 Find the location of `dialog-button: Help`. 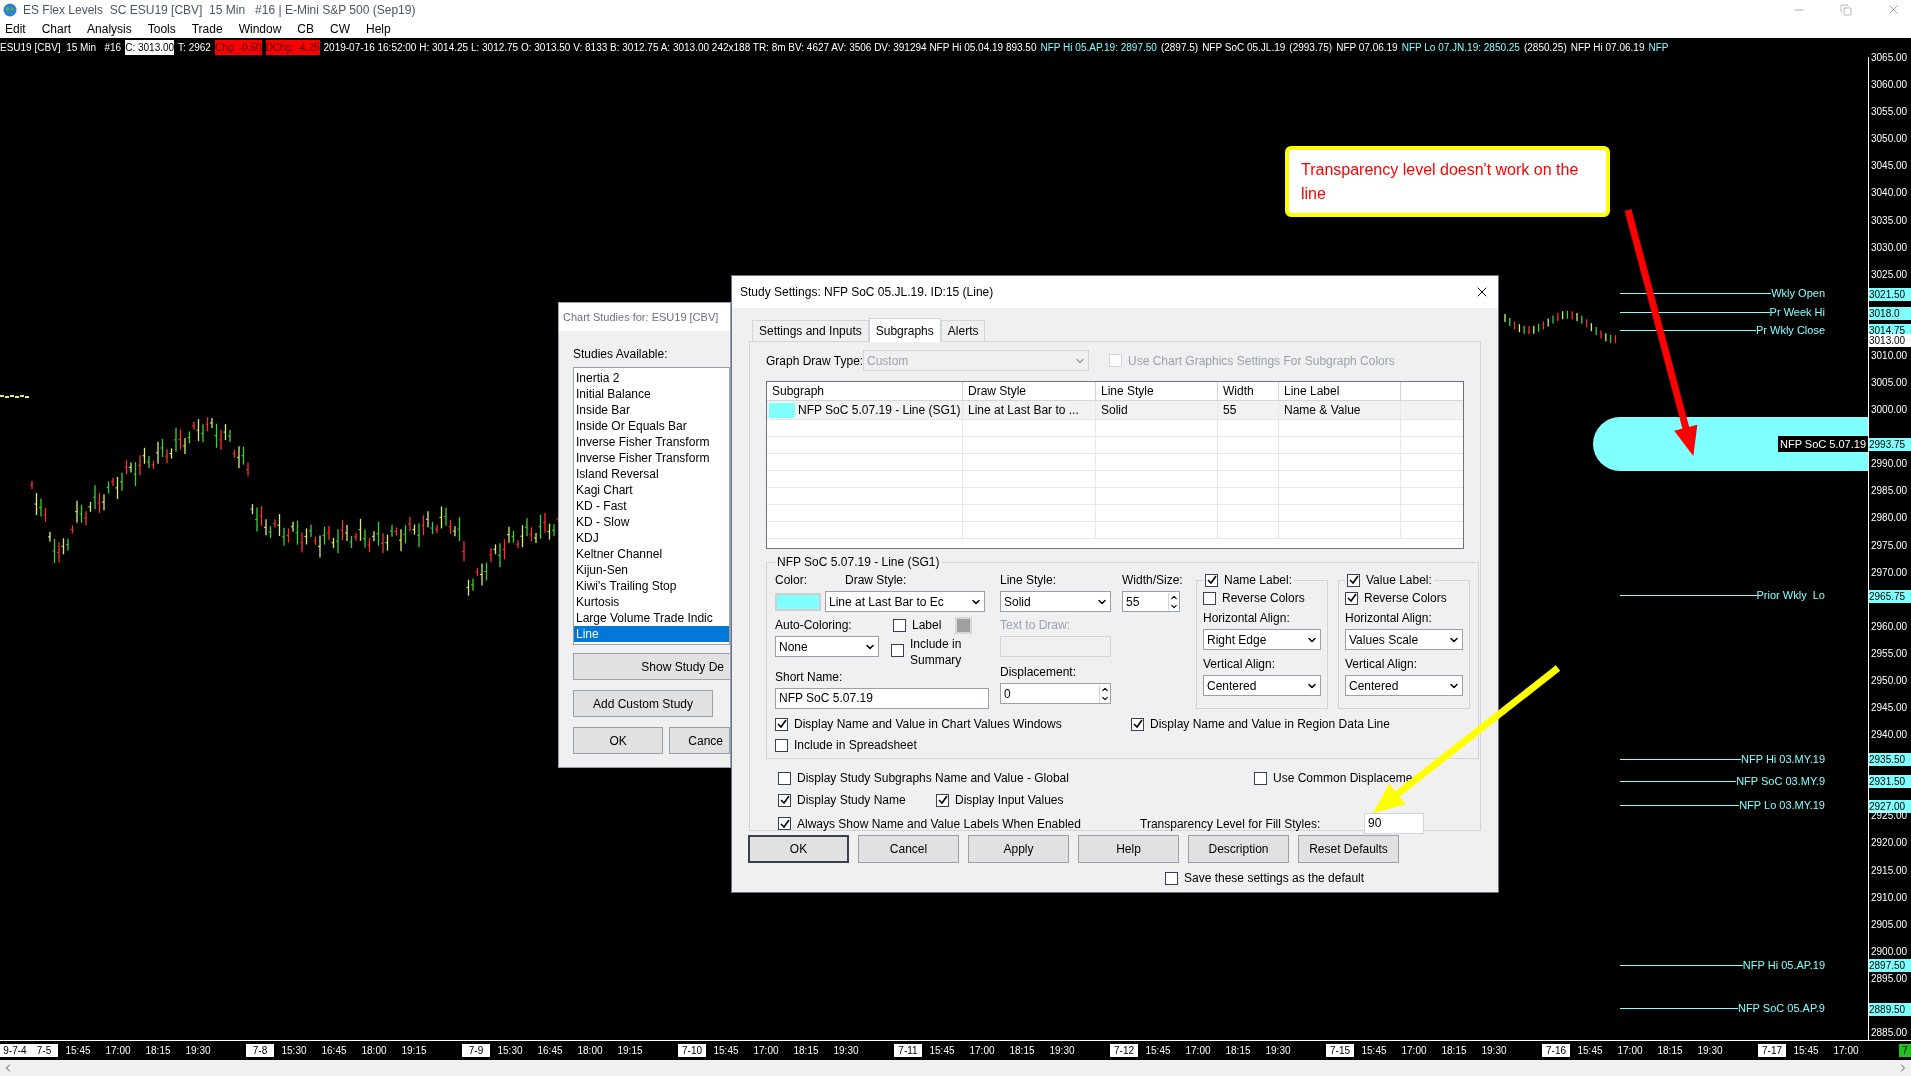

dialog-button: Help is located at coordinates (1128, 849).